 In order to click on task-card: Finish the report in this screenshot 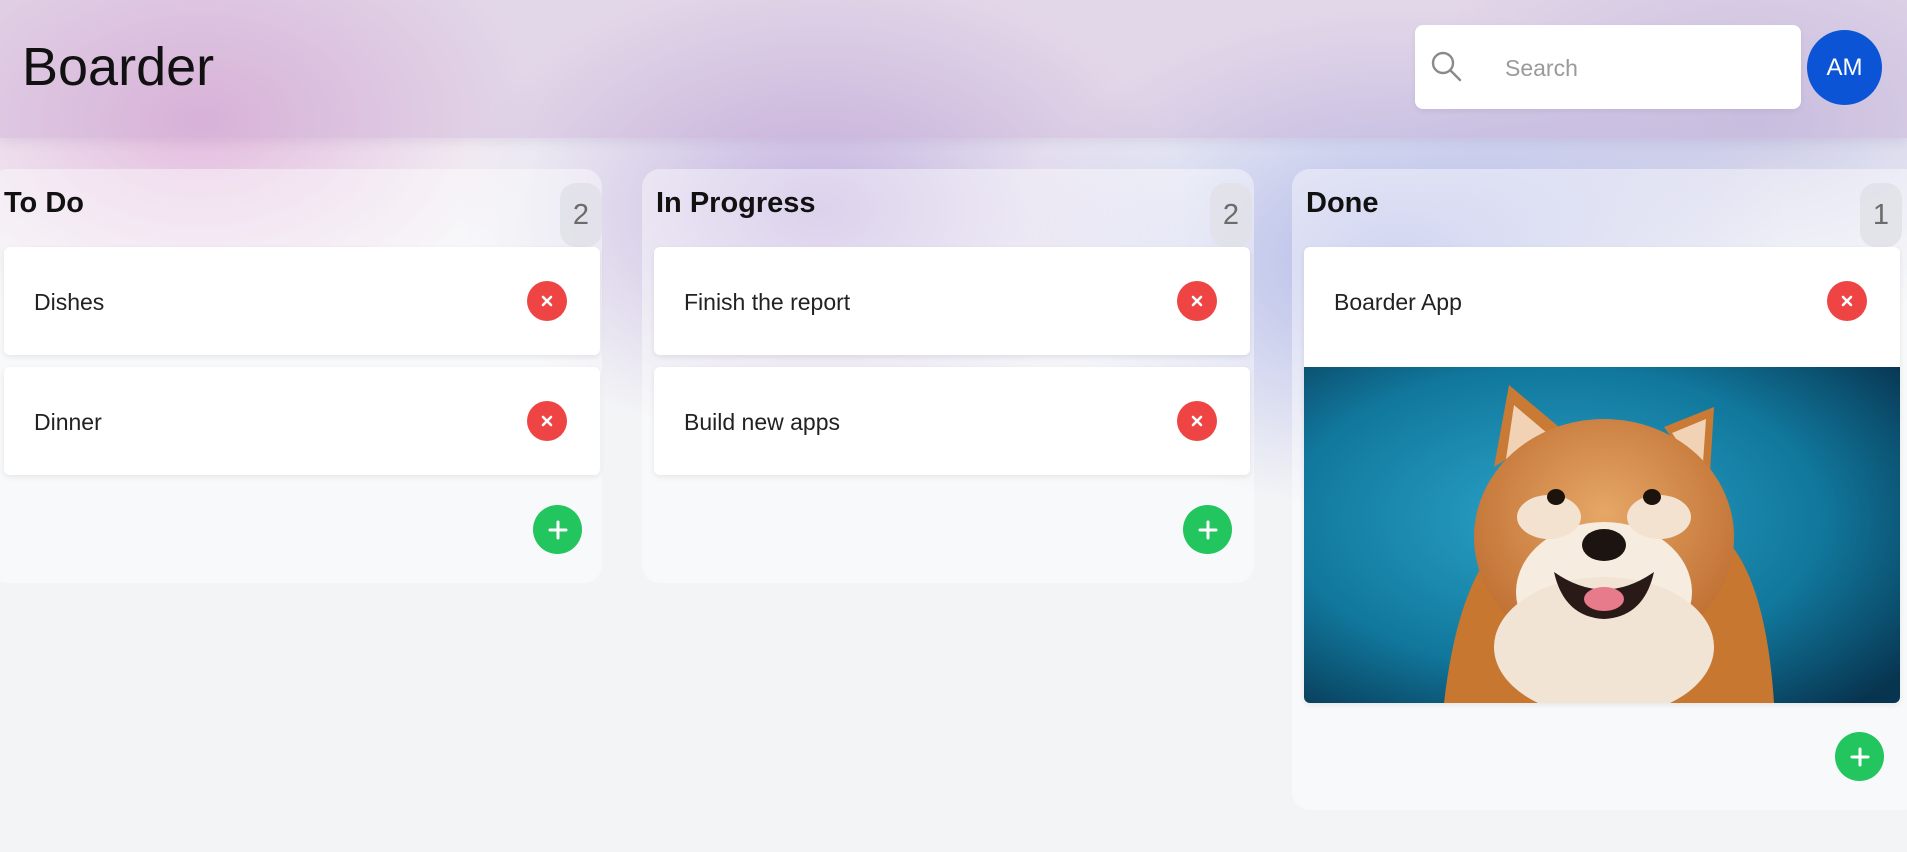, I will do `click(952, 301)`.